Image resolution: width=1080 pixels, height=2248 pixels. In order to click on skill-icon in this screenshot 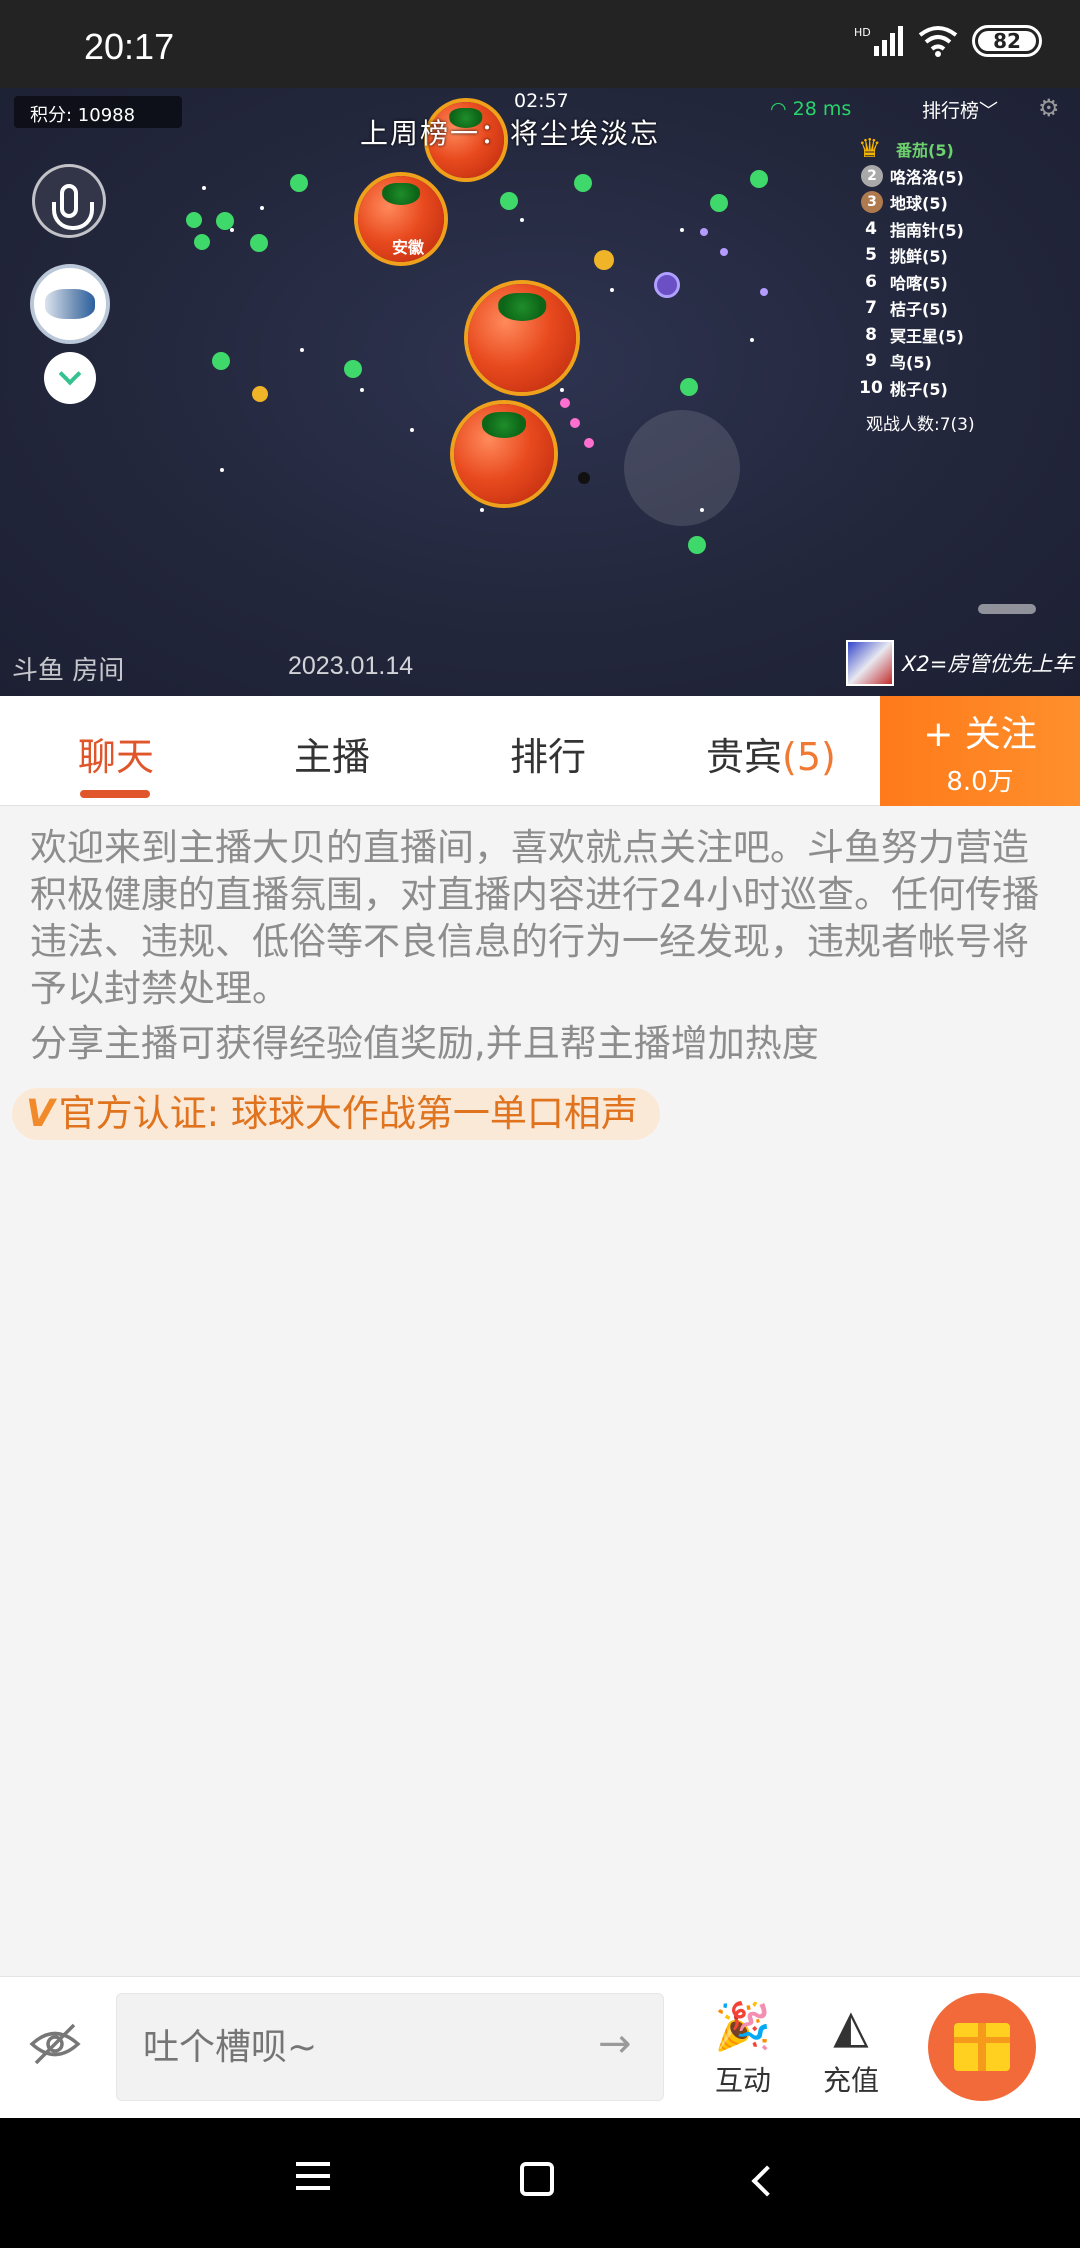, I will do `click(70, 304)`.